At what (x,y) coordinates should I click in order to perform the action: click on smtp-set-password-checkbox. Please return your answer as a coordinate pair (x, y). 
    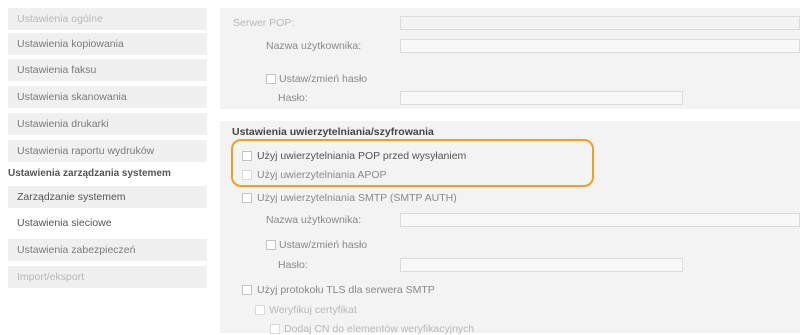
    Looking at the image, I should click on (271, 245).